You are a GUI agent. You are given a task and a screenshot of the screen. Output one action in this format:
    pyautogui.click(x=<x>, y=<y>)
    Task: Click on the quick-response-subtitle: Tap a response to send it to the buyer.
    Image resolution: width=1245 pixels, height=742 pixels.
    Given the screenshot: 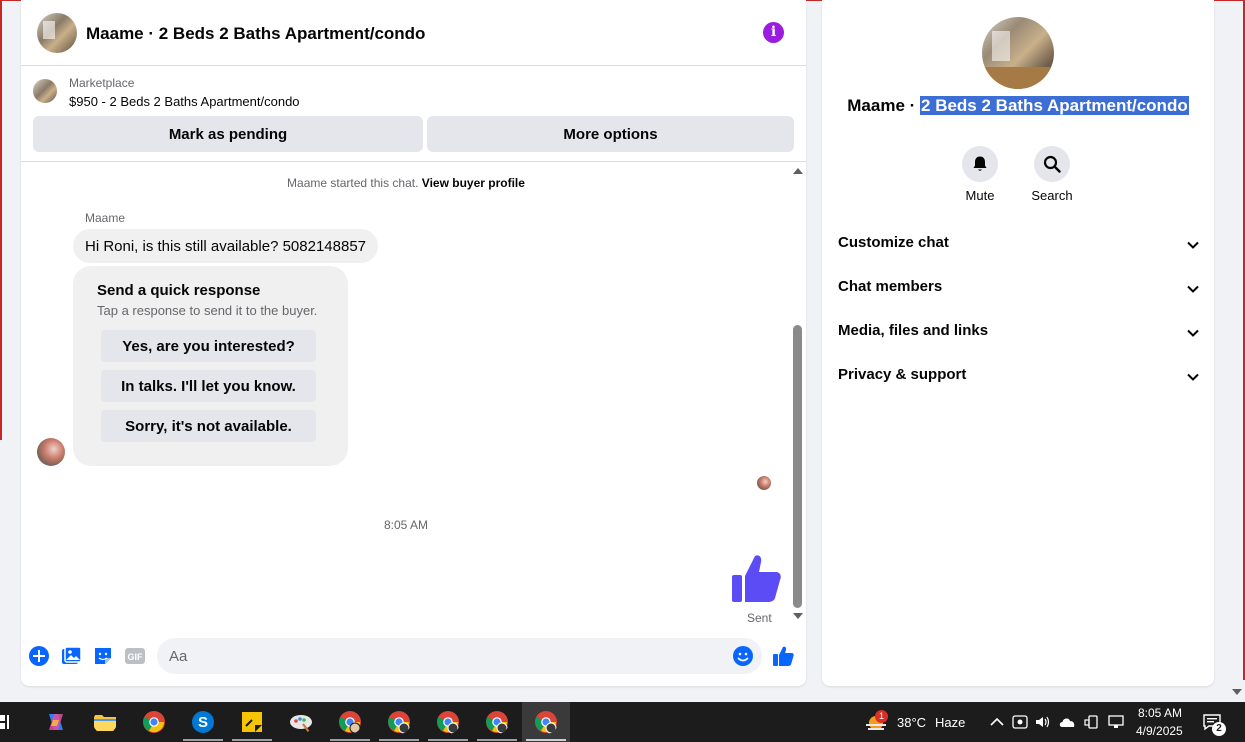 What is the action you would take?
    pyautogui.click(x=207, y=310)
    